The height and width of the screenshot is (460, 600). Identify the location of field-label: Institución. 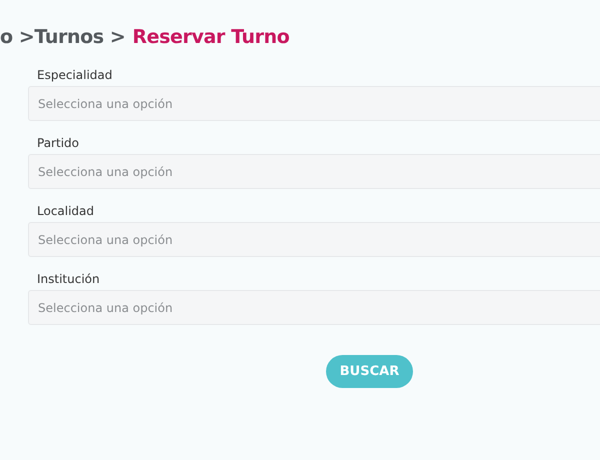
(68, 279).